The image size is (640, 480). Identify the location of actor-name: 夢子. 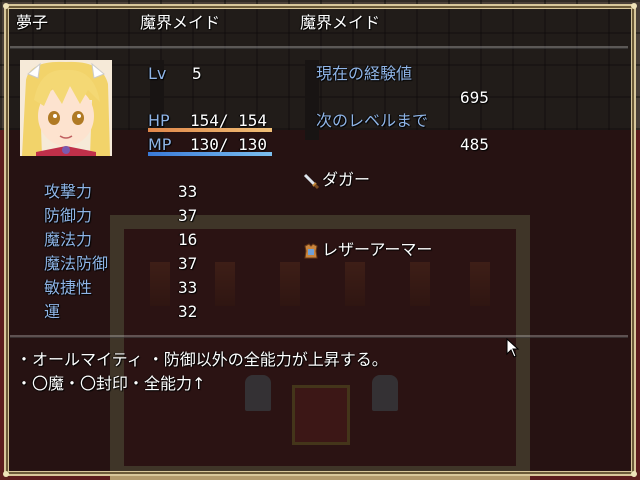
(32, 22).